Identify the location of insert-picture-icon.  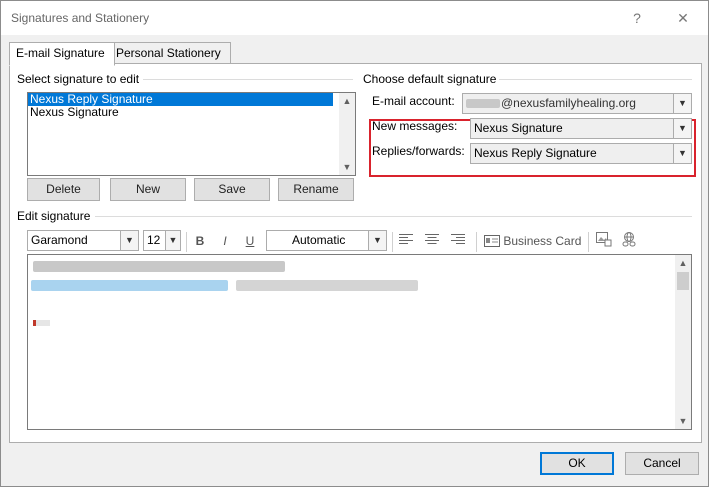
(604, 241).